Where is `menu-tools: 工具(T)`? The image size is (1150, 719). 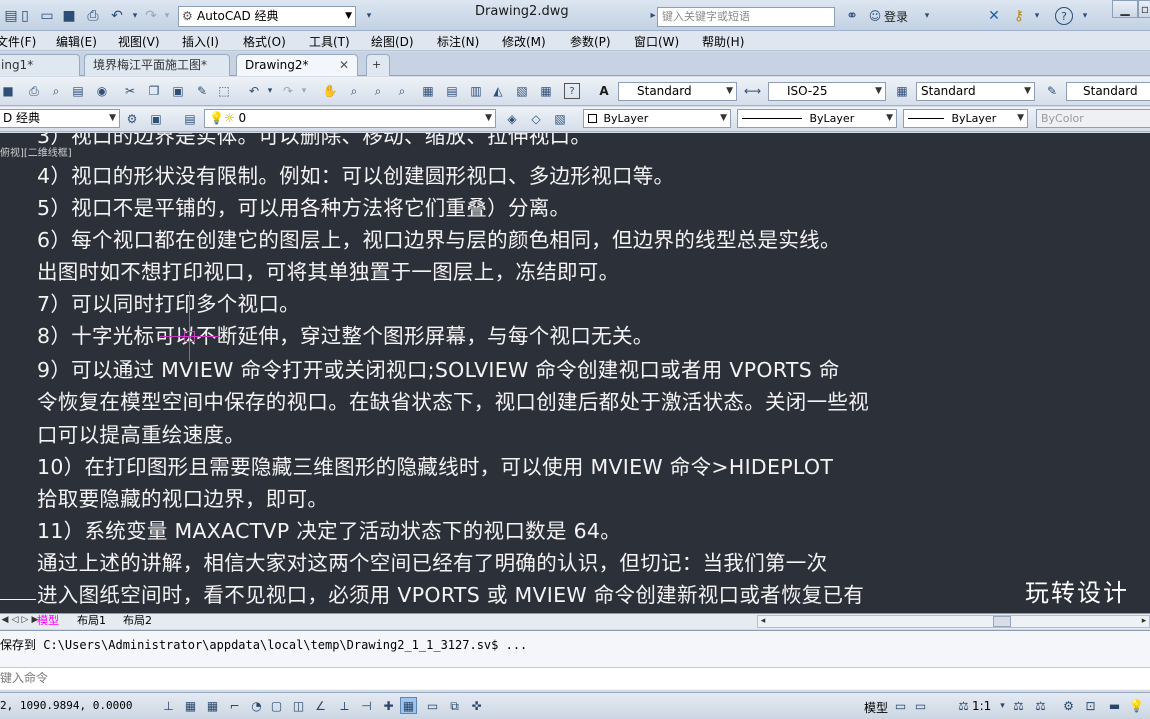 menu-tools: 工具(T) is located at coordinates (329, 41).